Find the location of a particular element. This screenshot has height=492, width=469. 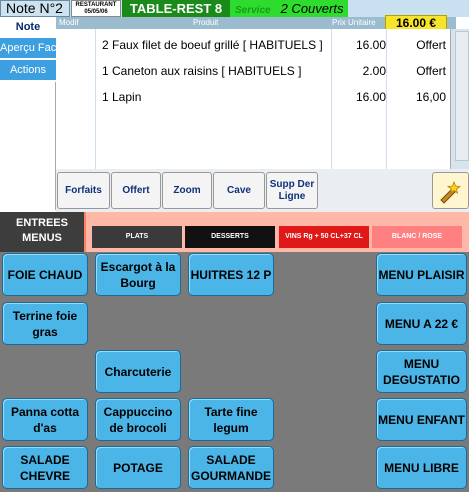

cave-button: Cave is located at coordinates (239, 190).